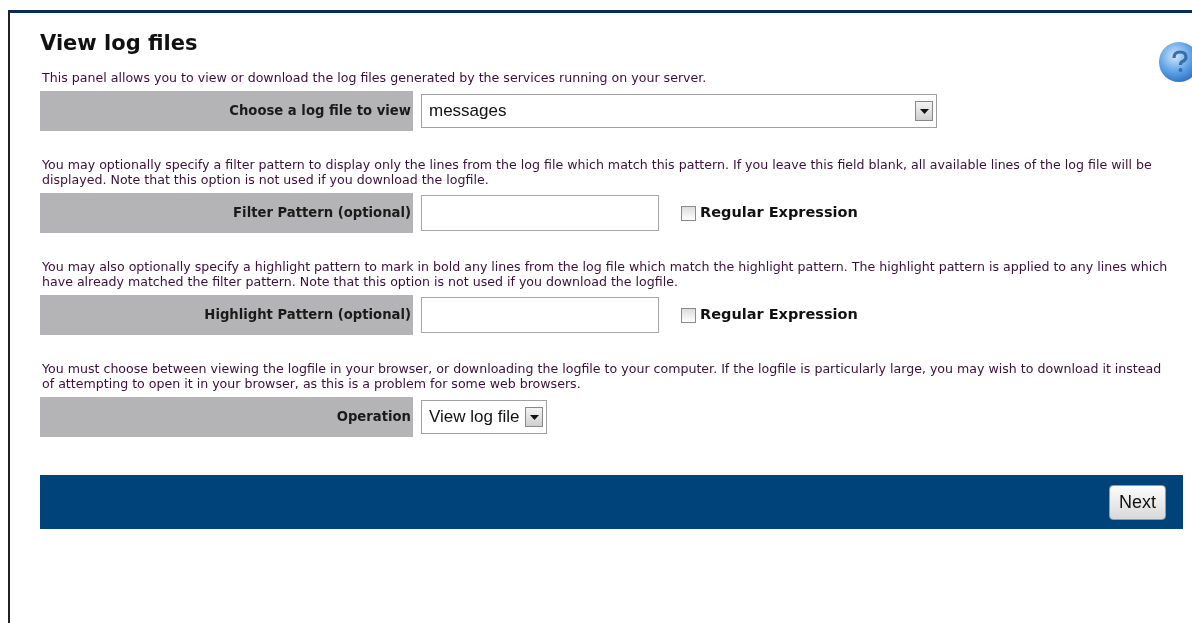 Image resolution: width=1192 pixels, height=623 pixels. What do you see at coordinates (1137, 502) in the screenshot?
I see `next-button: Next` at bounding box center [1137, 502].